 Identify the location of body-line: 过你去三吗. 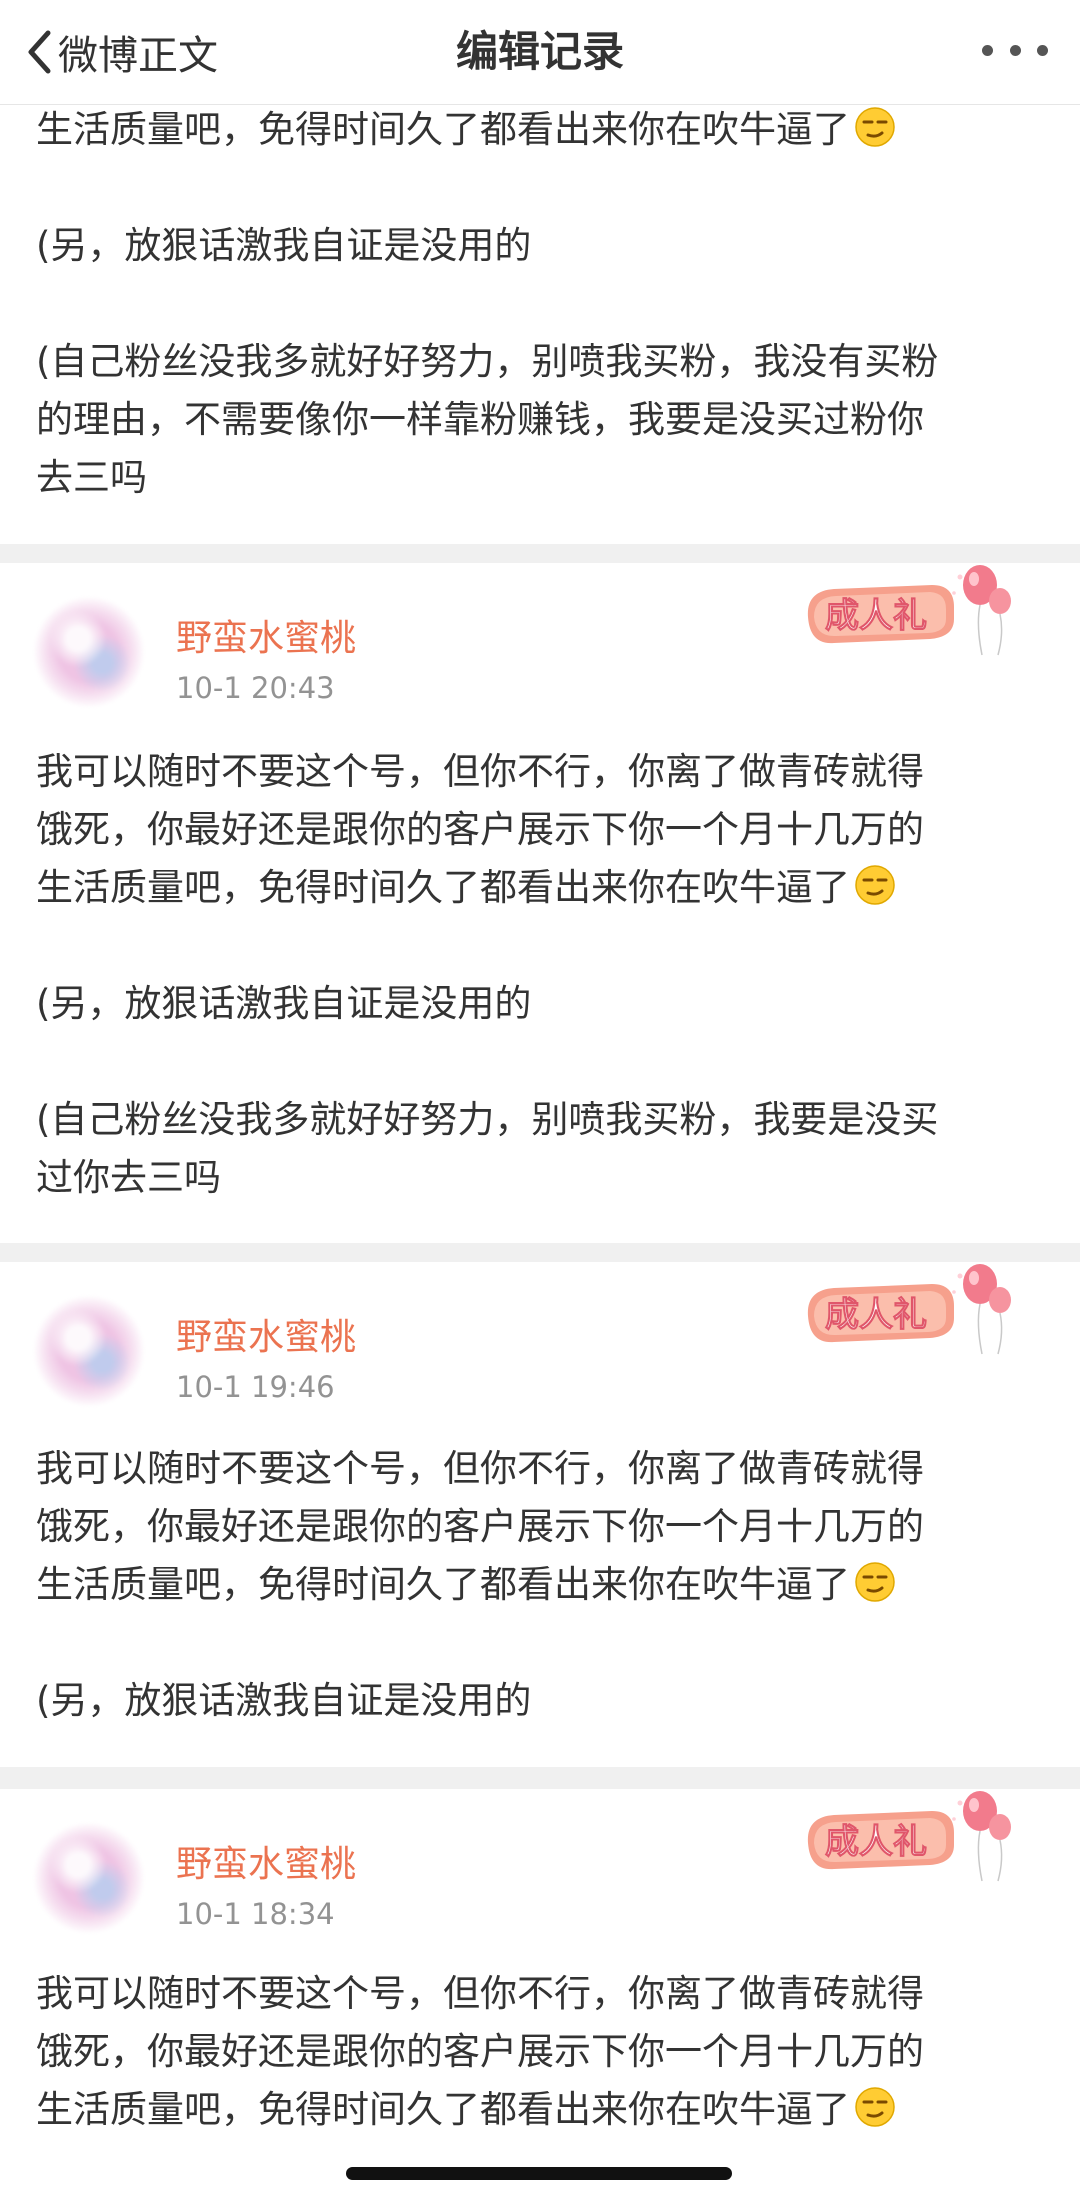
(128, 1177).